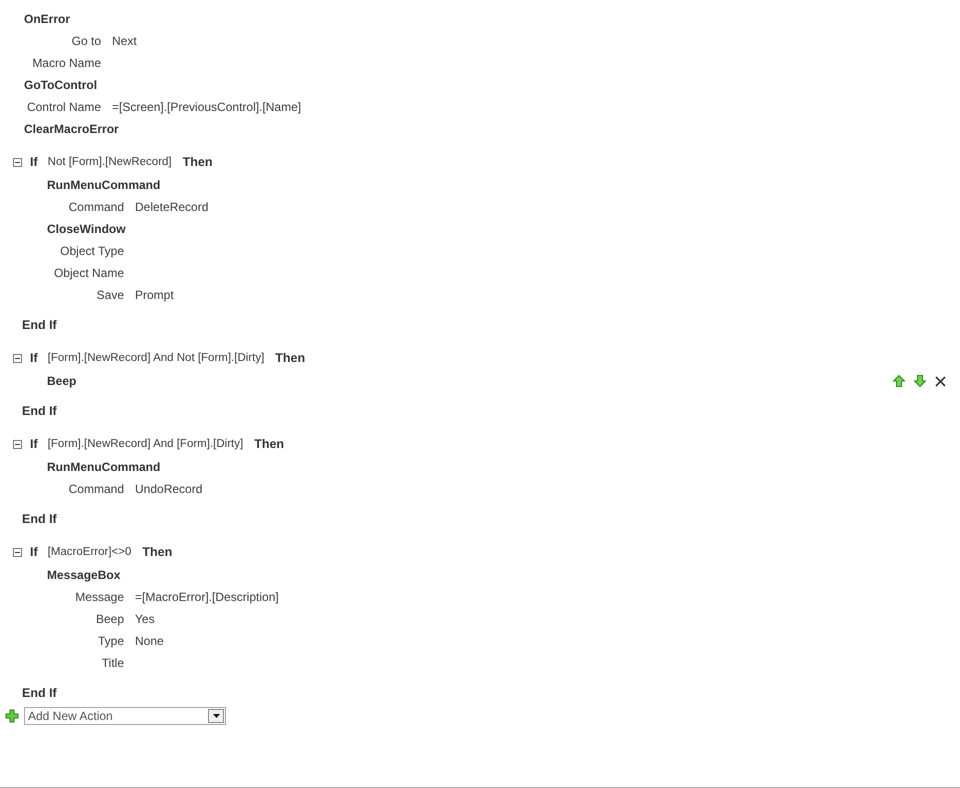  I want to click on action-name: MessageBox, so click(83, 575).